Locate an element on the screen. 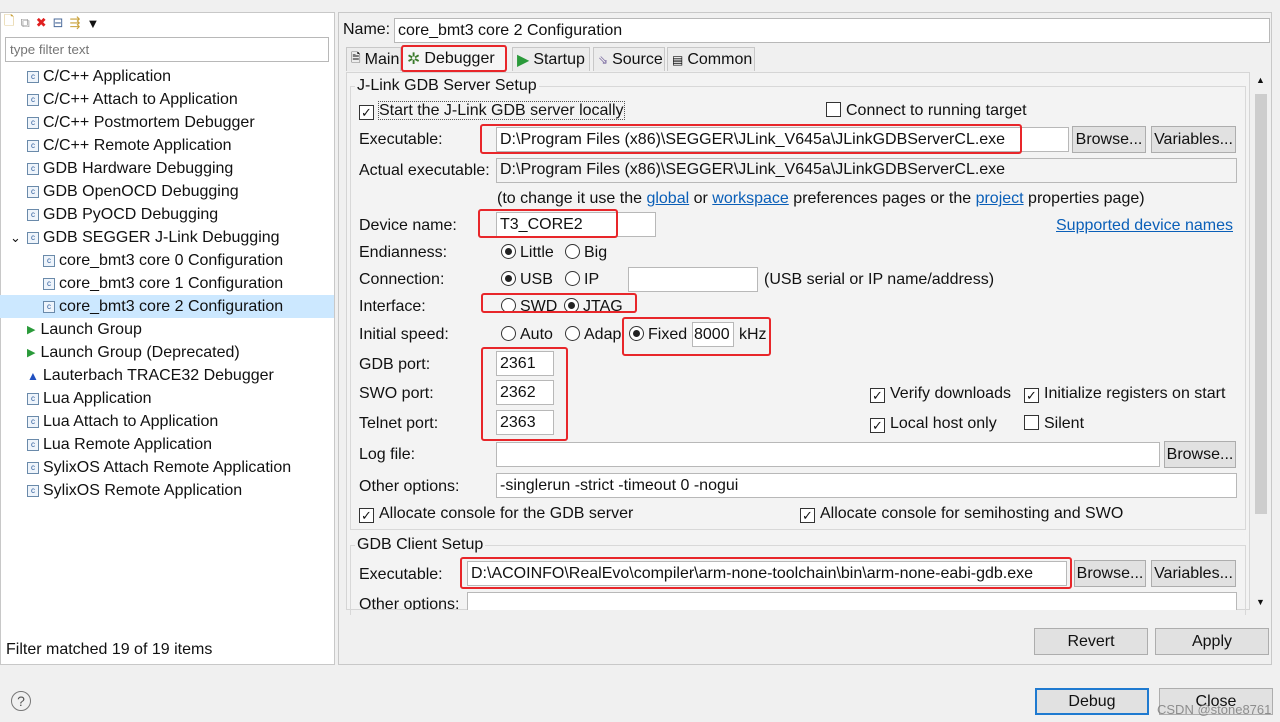 The image size is (1280, 722). help-icon: ? is located at coordinates (21, 701).